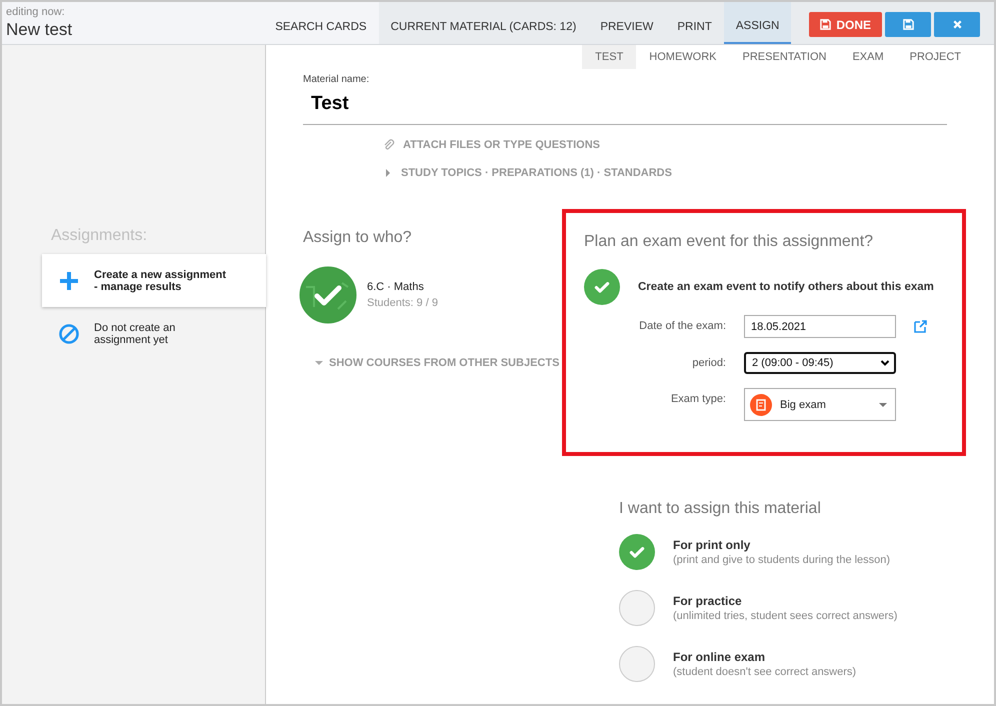  What do you see at coordinates (609, 57) in the screenshot?
I see `type-tab: TEST` at bounding box center [609, 57].